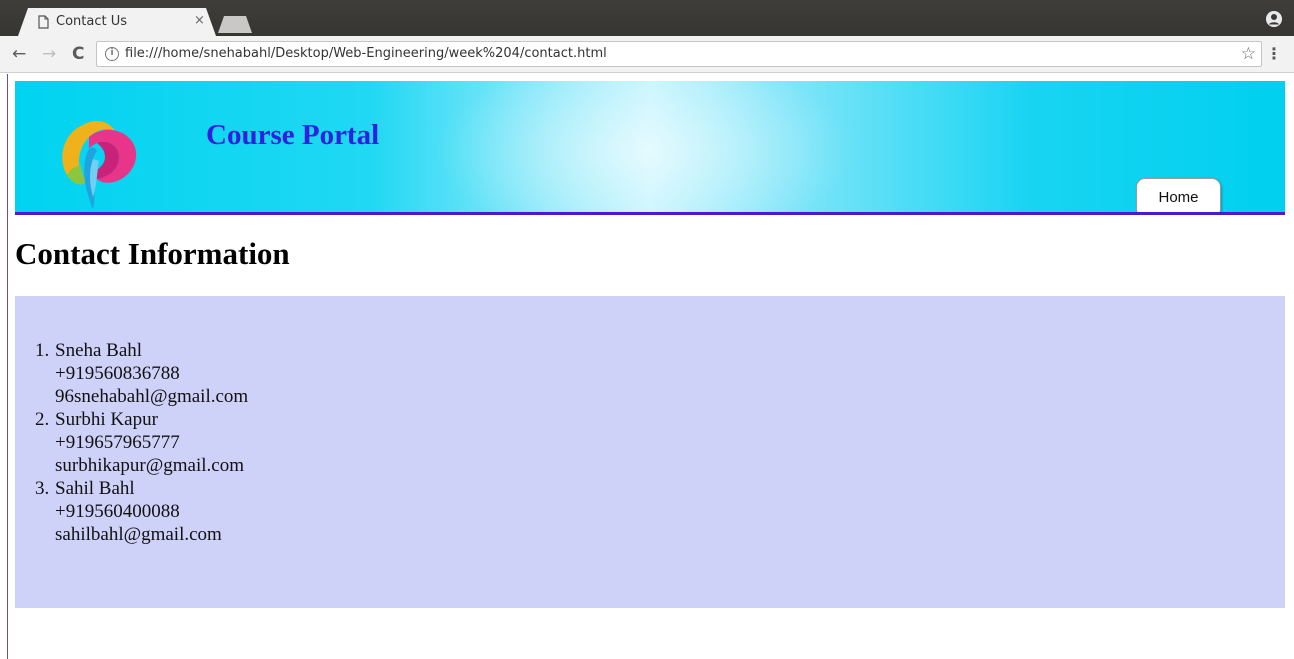 Image resolution: width=1294 pixels, height=659 pixels. Describe the element at coordinates (112, 54) in the screenshot. I see `info-icon: i` at that location.